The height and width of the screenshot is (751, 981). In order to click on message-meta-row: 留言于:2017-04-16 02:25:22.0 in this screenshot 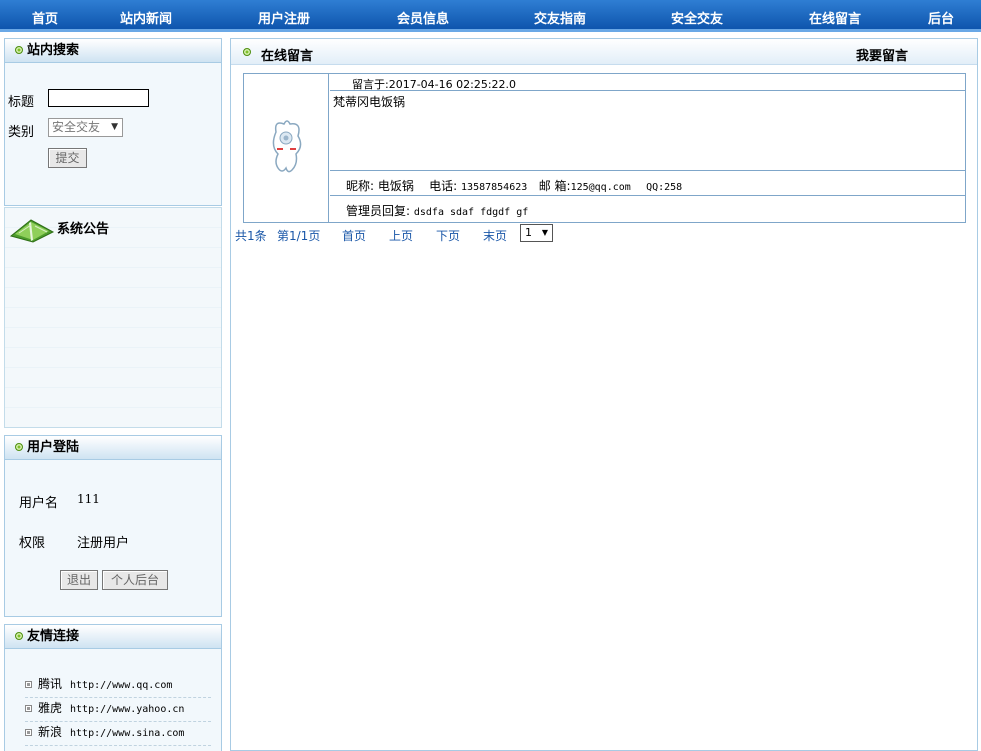, I will do `click(647, 82)`.